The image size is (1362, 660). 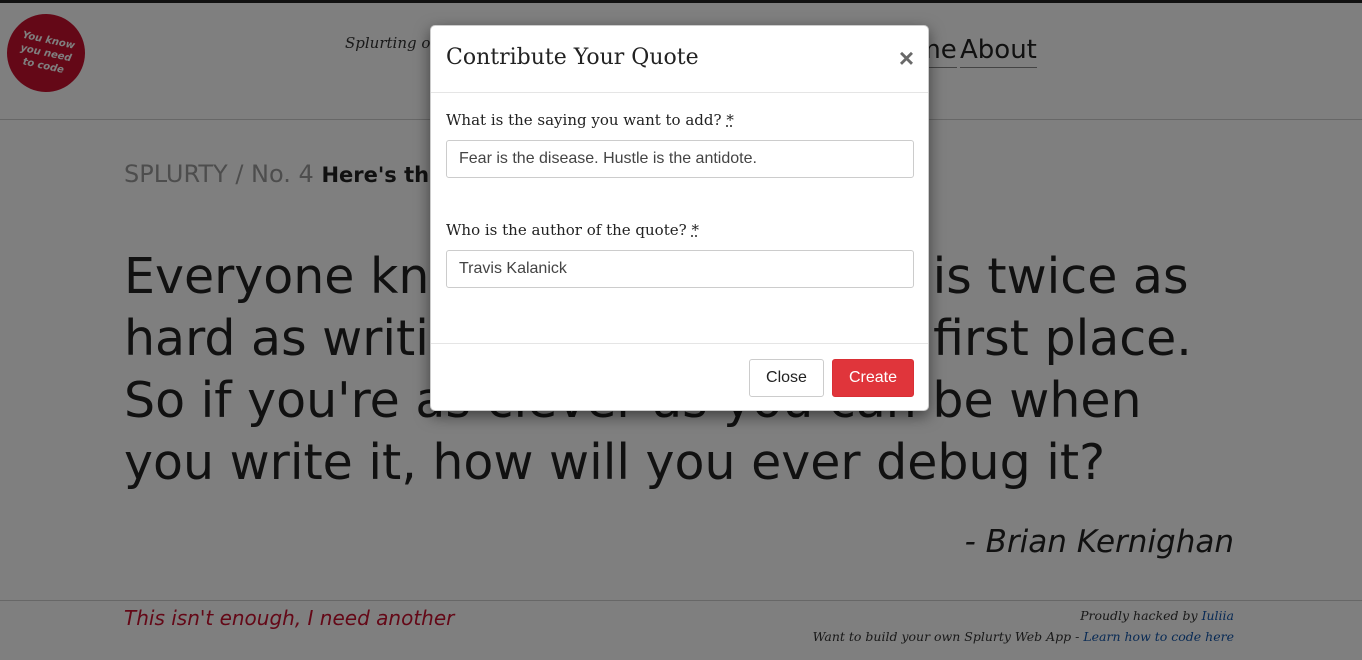 I want to click on modal-header: Contribute Your Quote ×, so click(x=679, y=59).